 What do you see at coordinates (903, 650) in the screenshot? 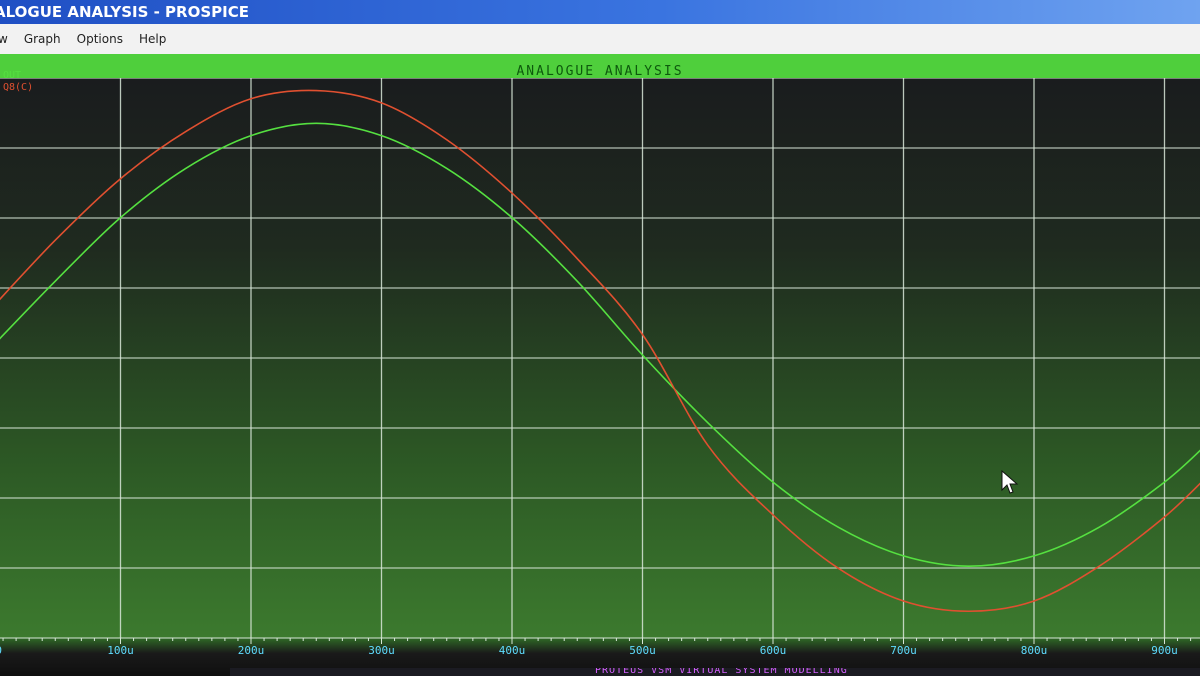
I see `x-tick-label: 700u` at bounding box center [903, 650].